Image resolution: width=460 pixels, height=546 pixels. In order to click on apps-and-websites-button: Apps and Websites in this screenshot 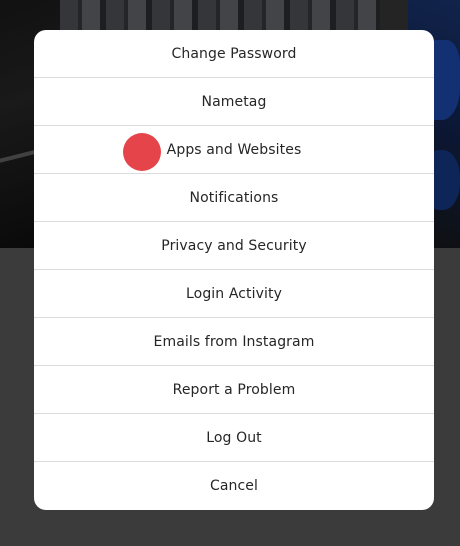, I will do `click(234, 150)`.